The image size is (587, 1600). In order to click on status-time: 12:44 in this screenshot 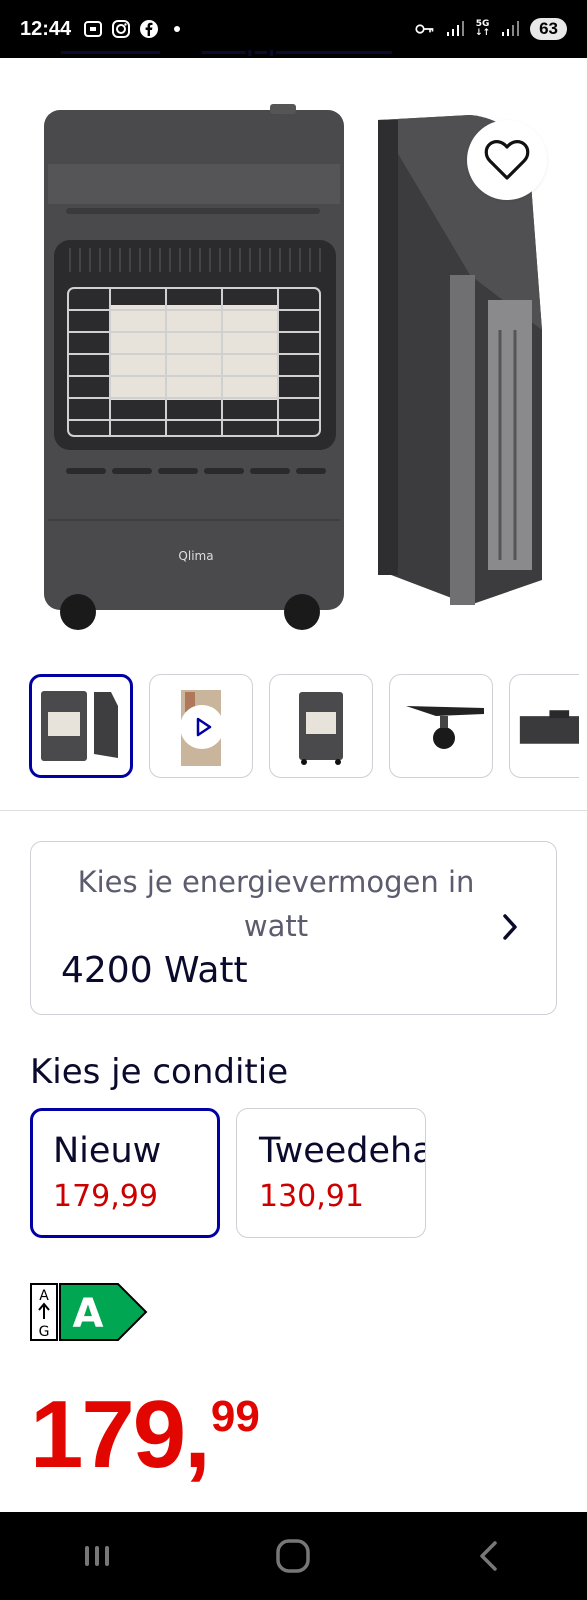, I will do `click(46, 28)`.